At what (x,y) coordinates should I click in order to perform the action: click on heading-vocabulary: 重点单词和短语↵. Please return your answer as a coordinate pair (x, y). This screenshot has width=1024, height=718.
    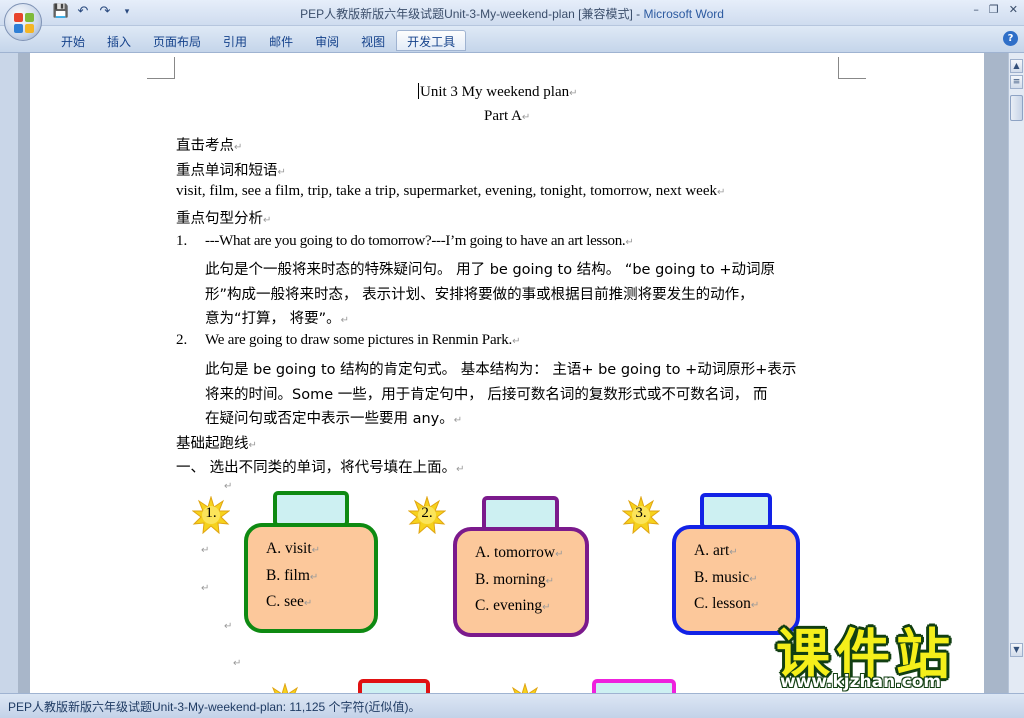
    Looking at the image, I should click on (231, 171).